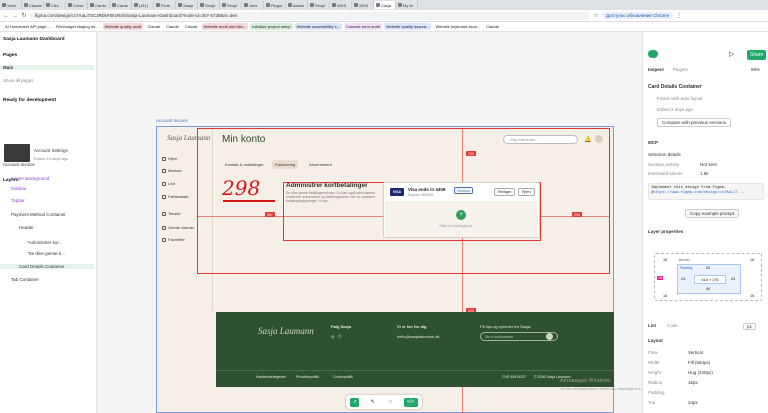 The height and width of the screenshot is (413, 768). Describe the element at coordinates (297, 5) in the screenshot. I see `browser-tab: dashb` at that location.